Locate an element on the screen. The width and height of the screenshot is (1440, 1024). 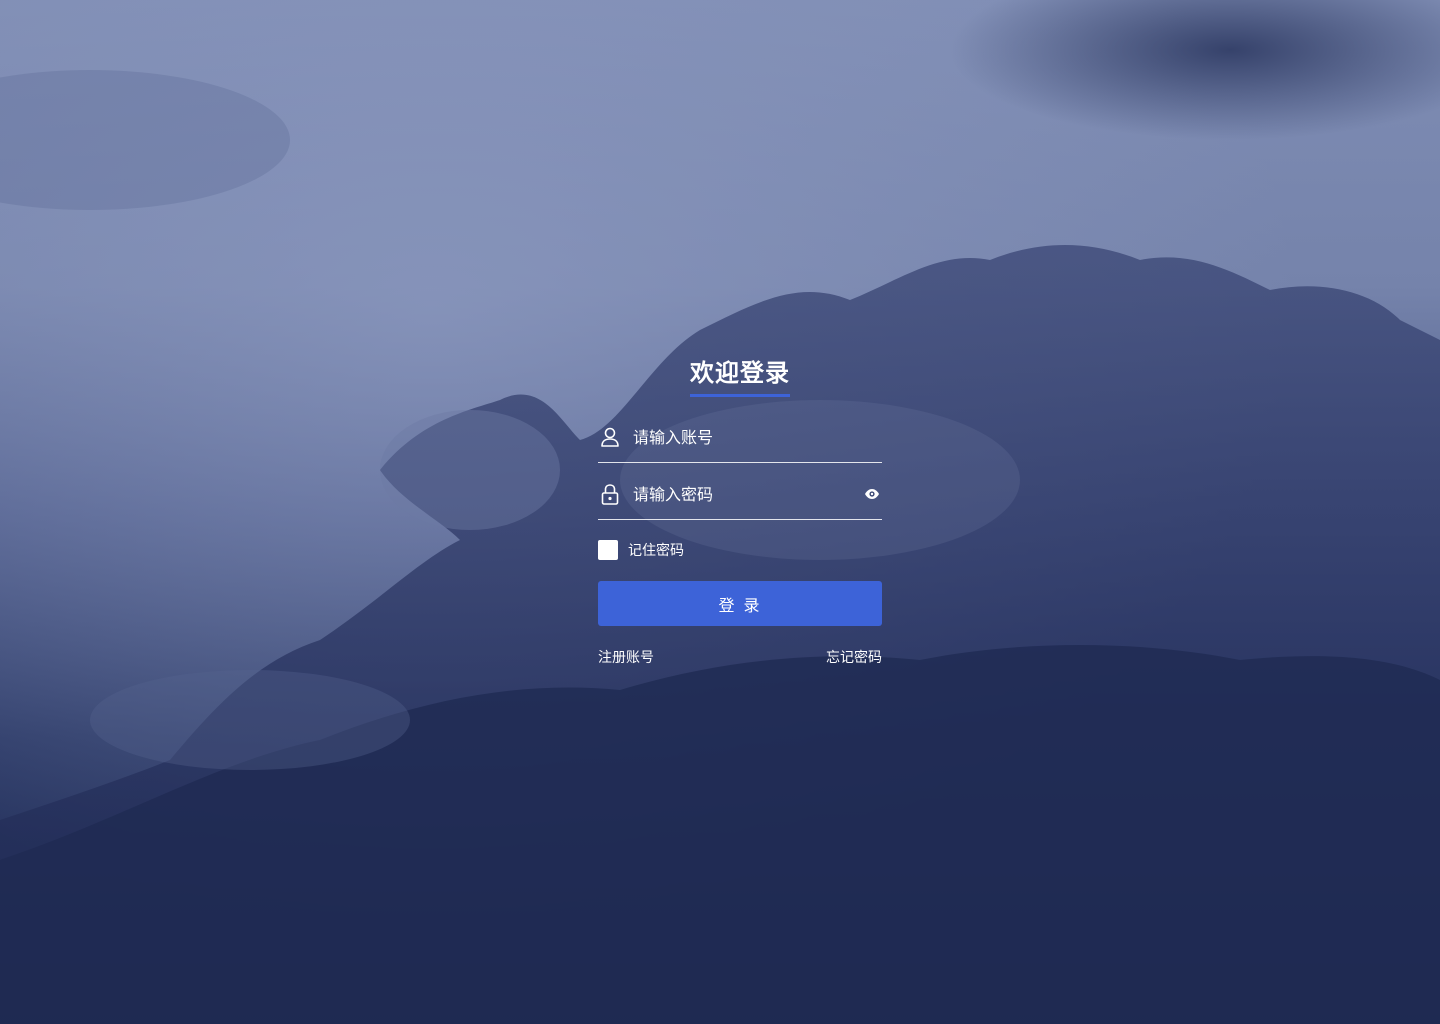
login-button: 登 录 is located at coordinates (740, 603).